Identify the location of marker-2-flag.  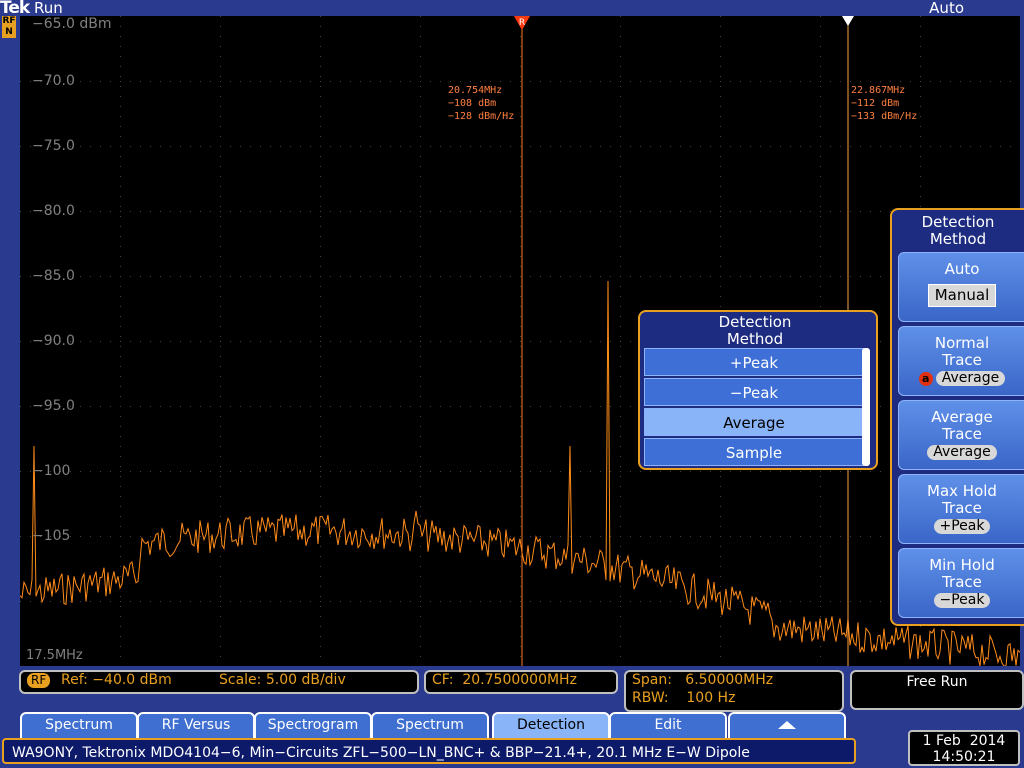
(848, 21).